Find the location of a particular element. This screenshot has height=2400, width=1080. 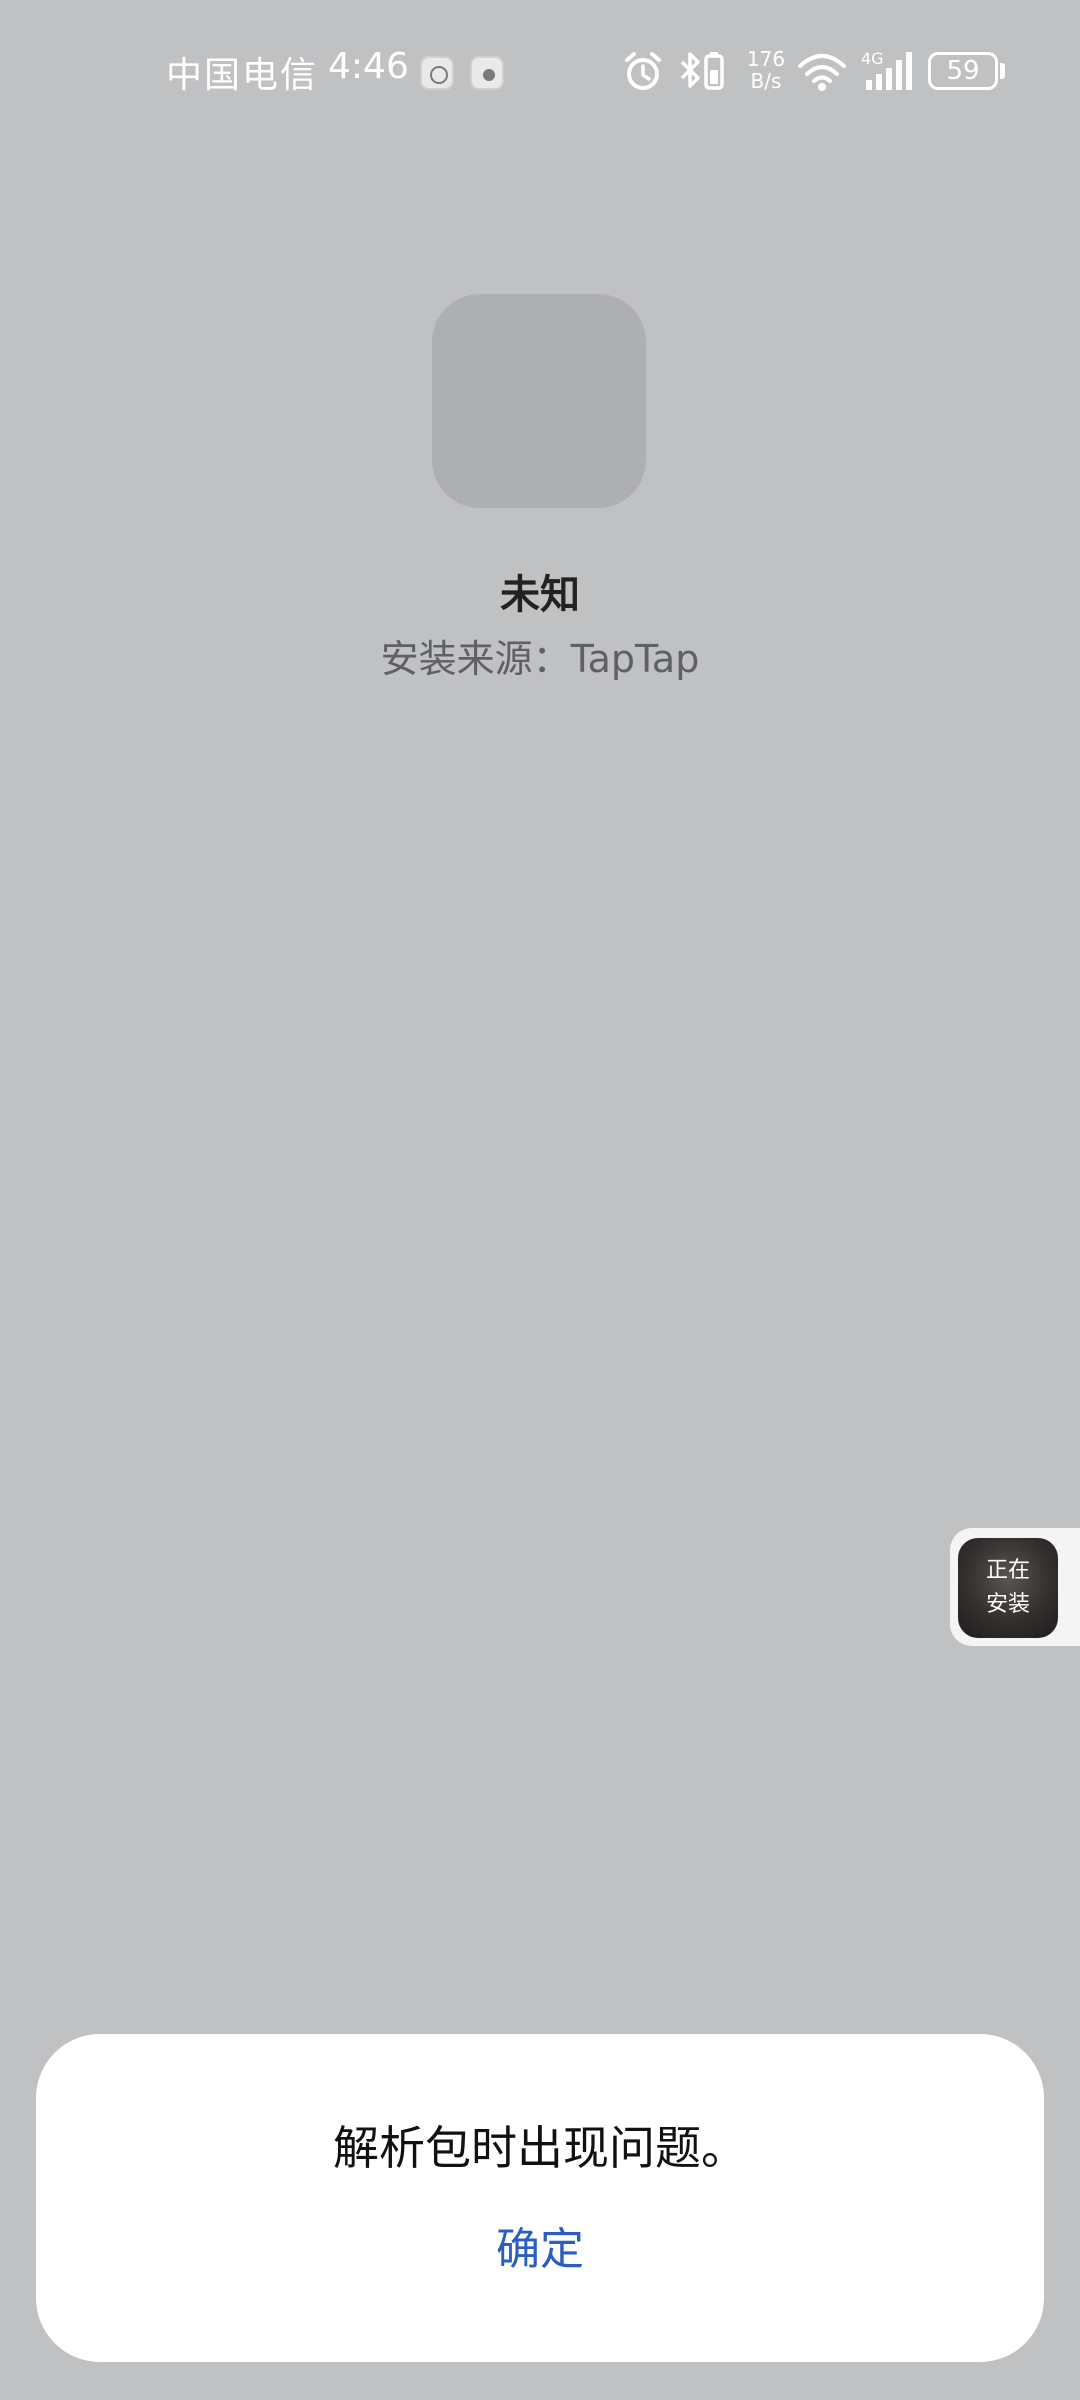

app-notification-icon is located at coordinates (437, 73).